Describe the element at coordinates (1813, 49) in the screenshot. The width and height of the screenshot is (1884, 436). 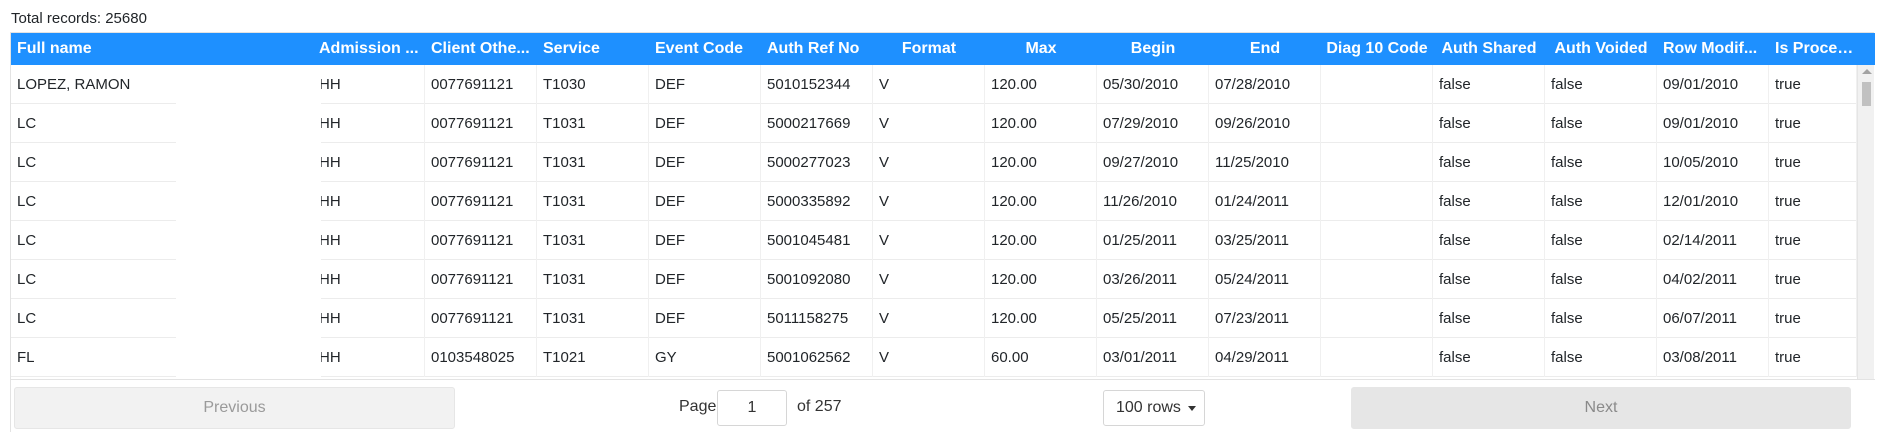
I see `column-header: Is Processed` at that location.